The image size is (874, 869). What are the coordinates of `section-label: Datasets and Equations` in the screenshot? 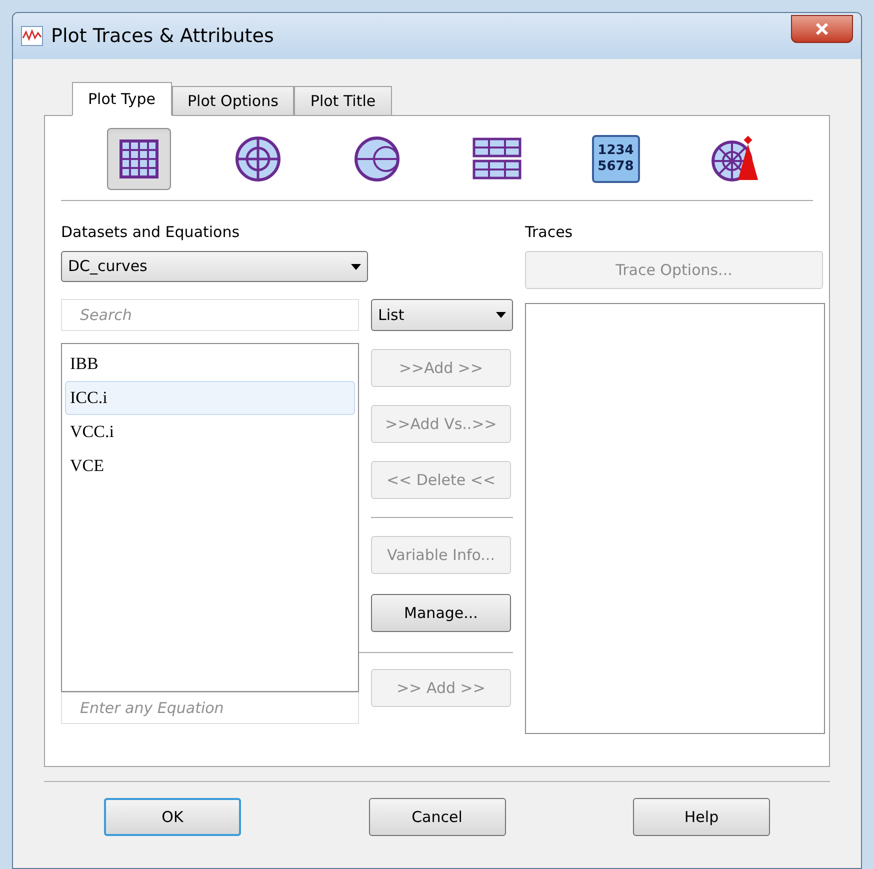 It's located at (151, 231).